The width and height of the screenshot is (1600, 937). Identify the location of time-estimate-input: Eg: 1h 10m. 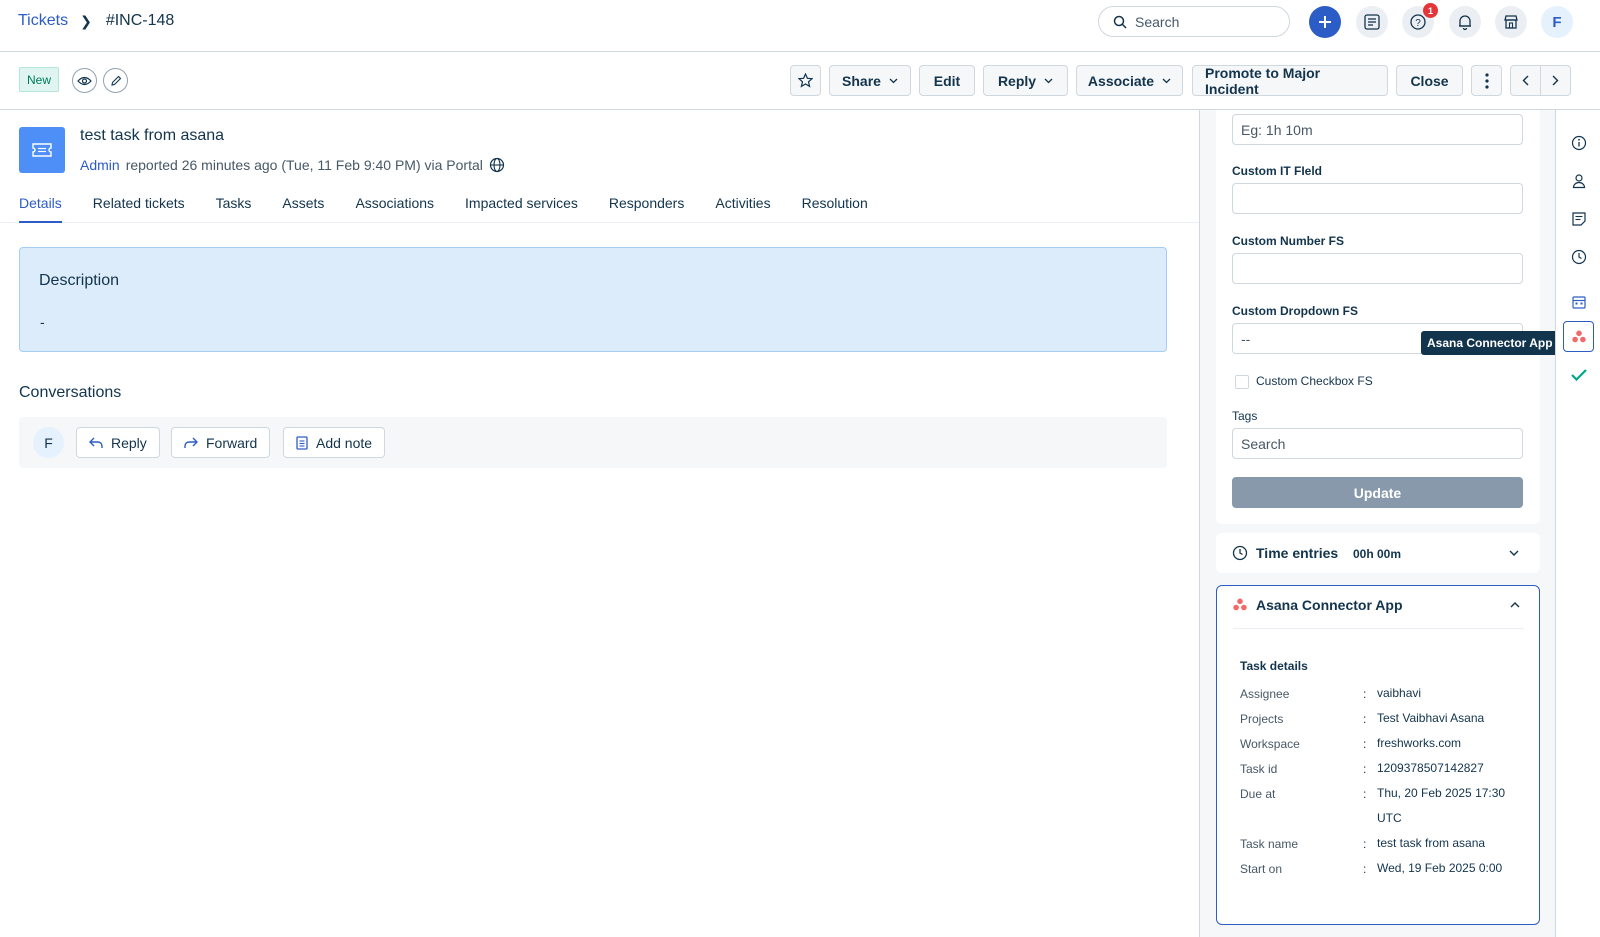
(1377, 129).